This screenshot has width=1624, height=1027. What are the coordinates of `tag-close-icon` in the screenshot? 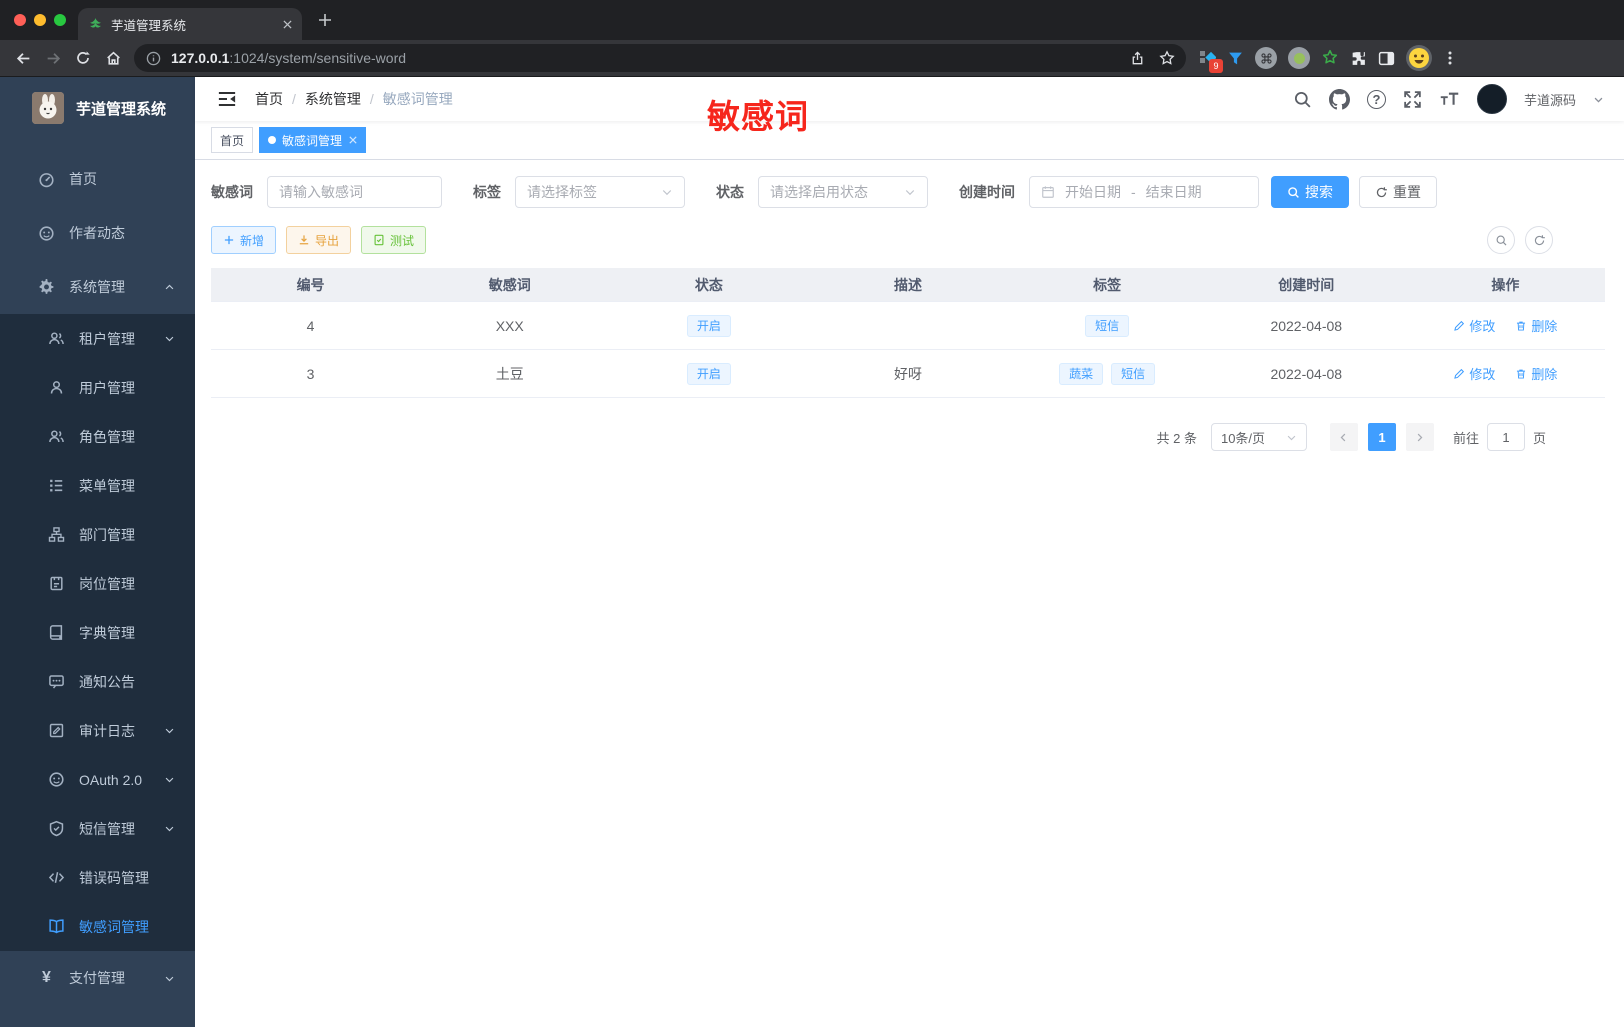 It's located at (353, 140).